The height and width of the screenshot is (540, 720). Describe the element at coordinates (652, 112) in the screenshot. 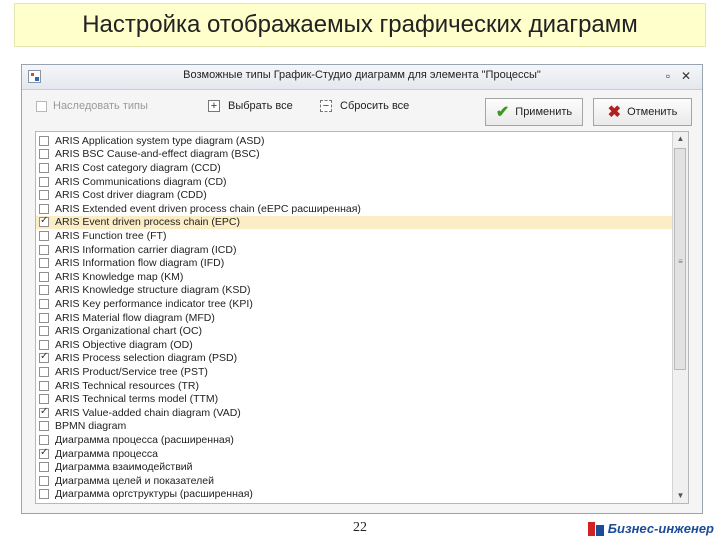

I see `cancel-label: Отменить` at that location.